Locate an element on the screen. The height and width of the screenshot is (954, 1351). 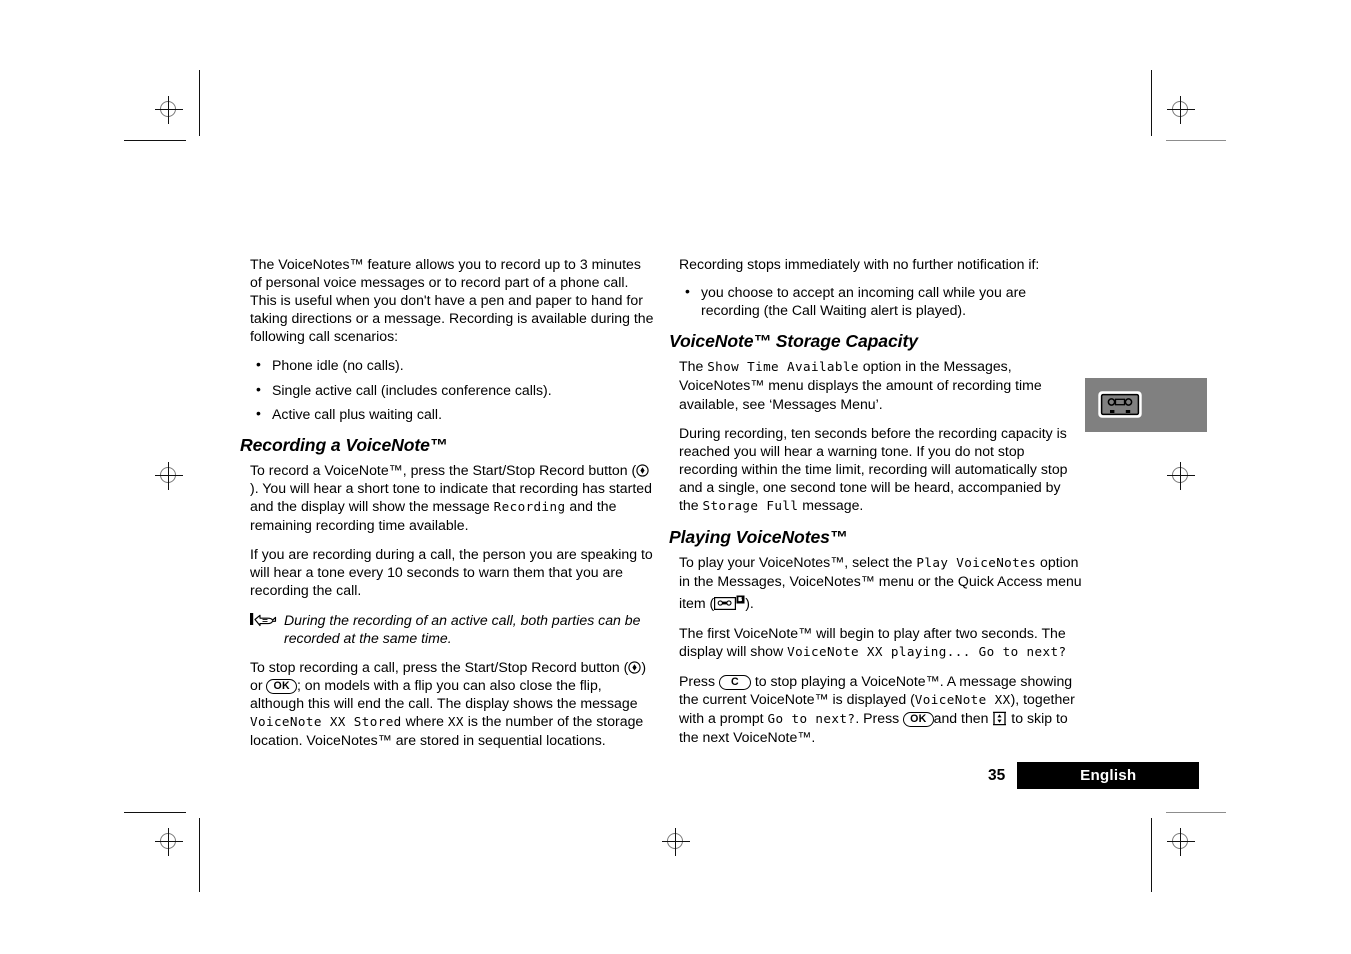
lcd-recording: Recording is located at coordinates (529, 507).